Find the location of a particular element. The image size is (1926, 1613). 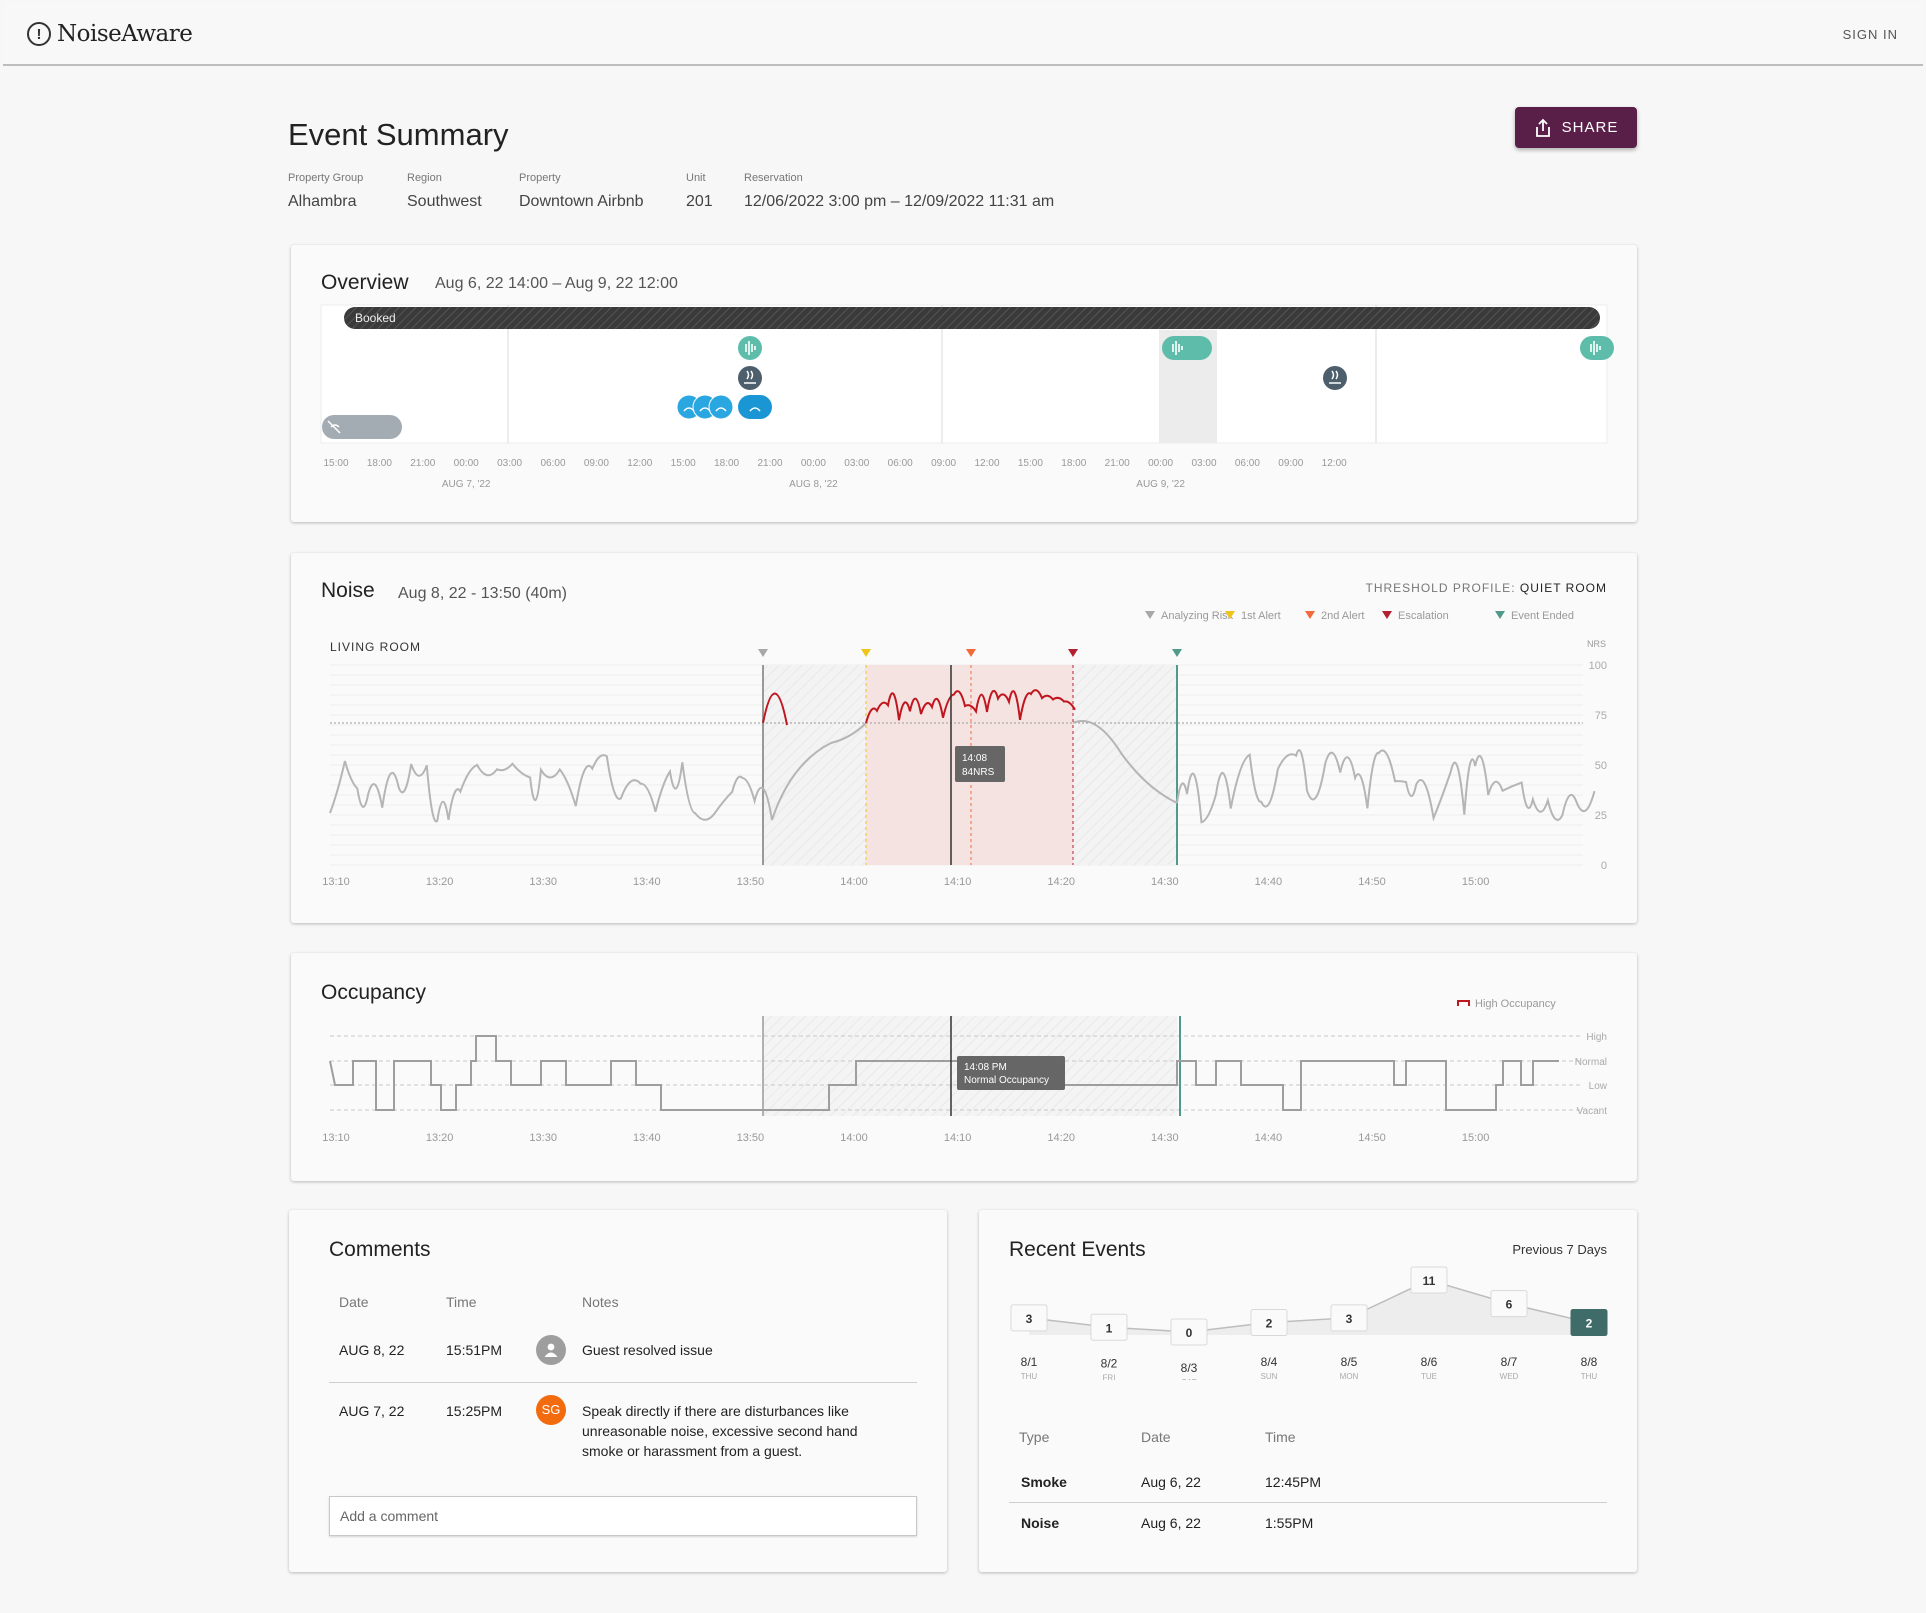

day-count-value: 3 is located at coordinates (1349, 1319).